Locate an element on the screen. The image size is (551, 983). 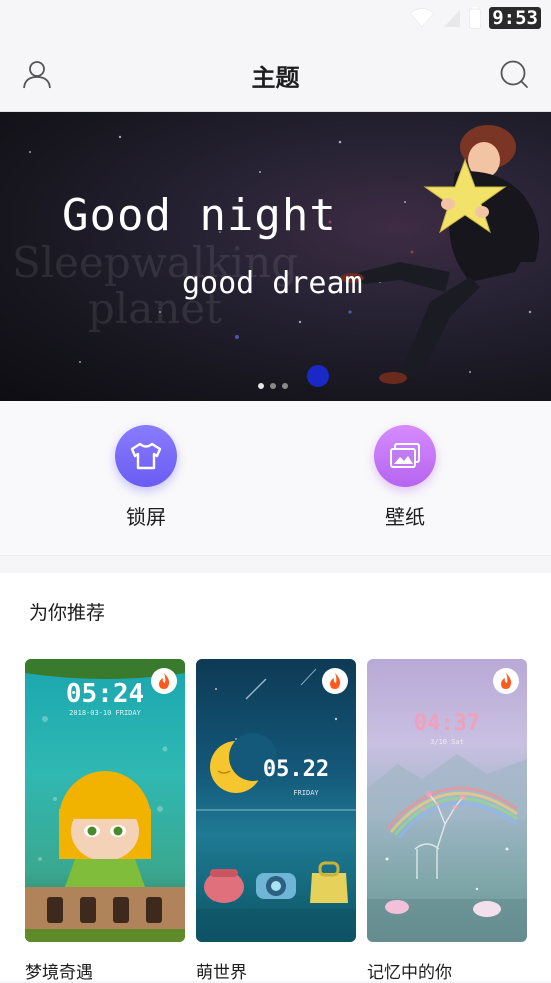
theme-clock: 05.22 is located at coordinates (296, 769).